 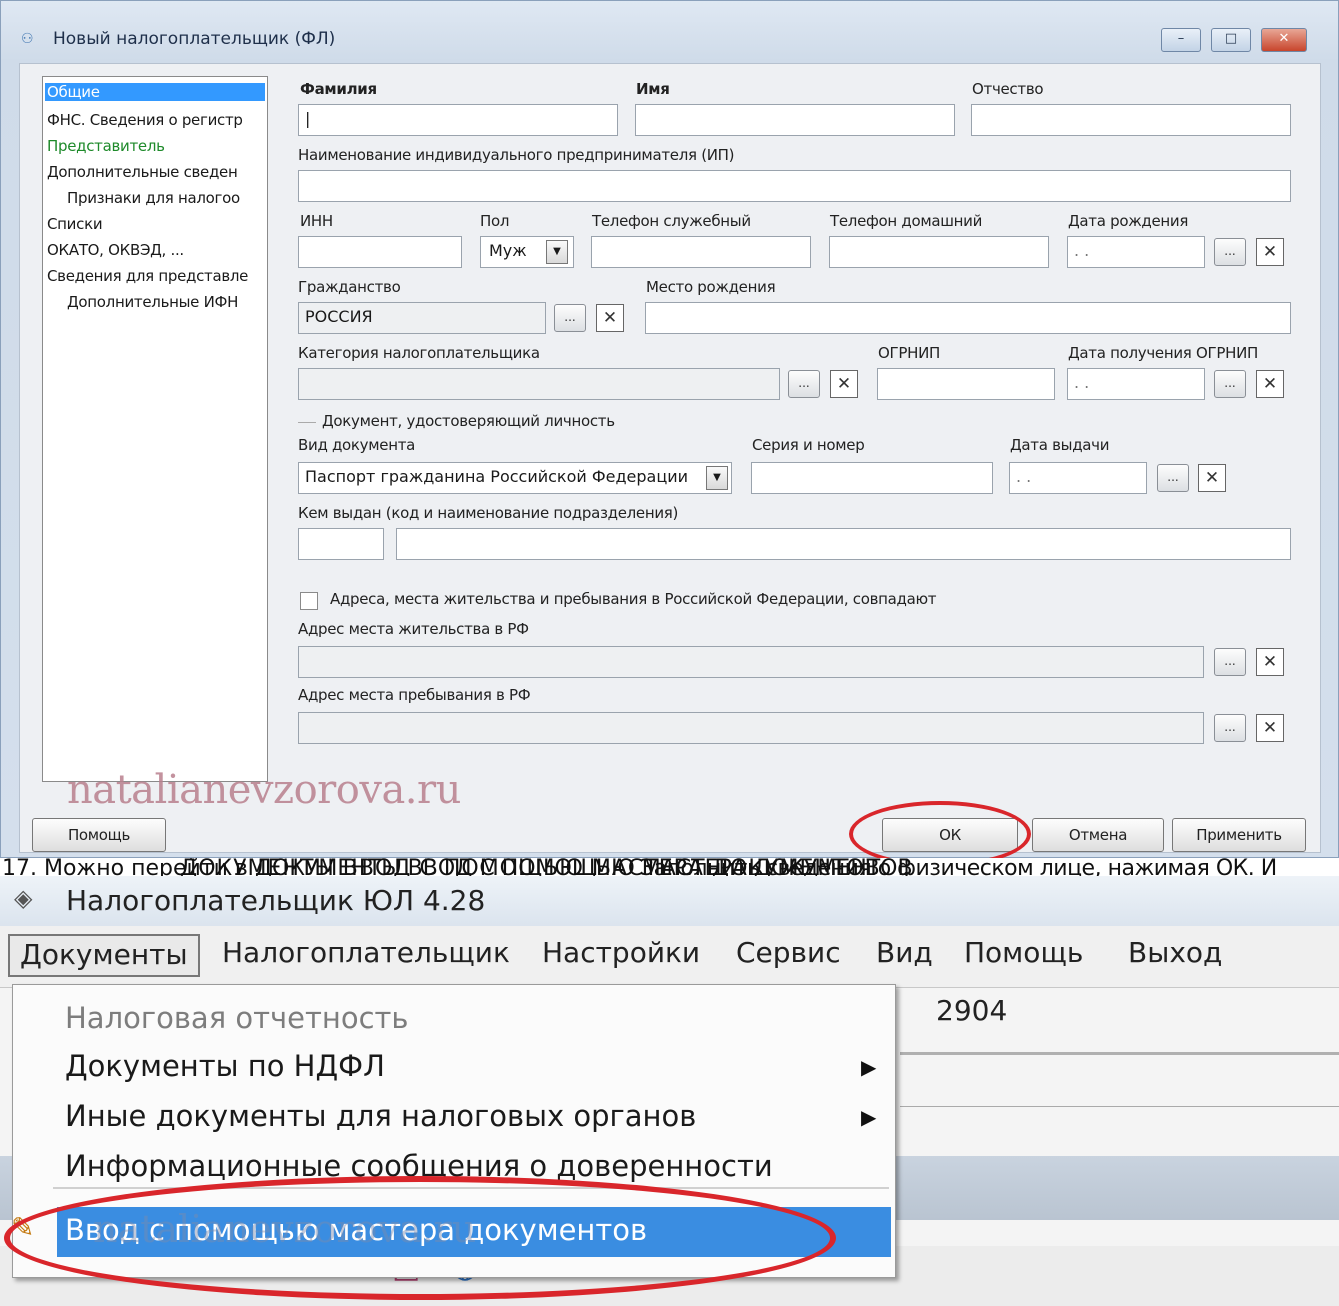 I want to click on home-phone-label: Телефон домашний, so click(x=906, y=221).